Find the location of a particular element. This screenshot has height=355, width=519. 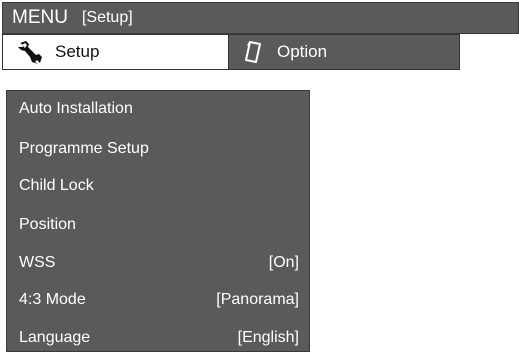

wrench-icon is located at coordinates (30, 52).